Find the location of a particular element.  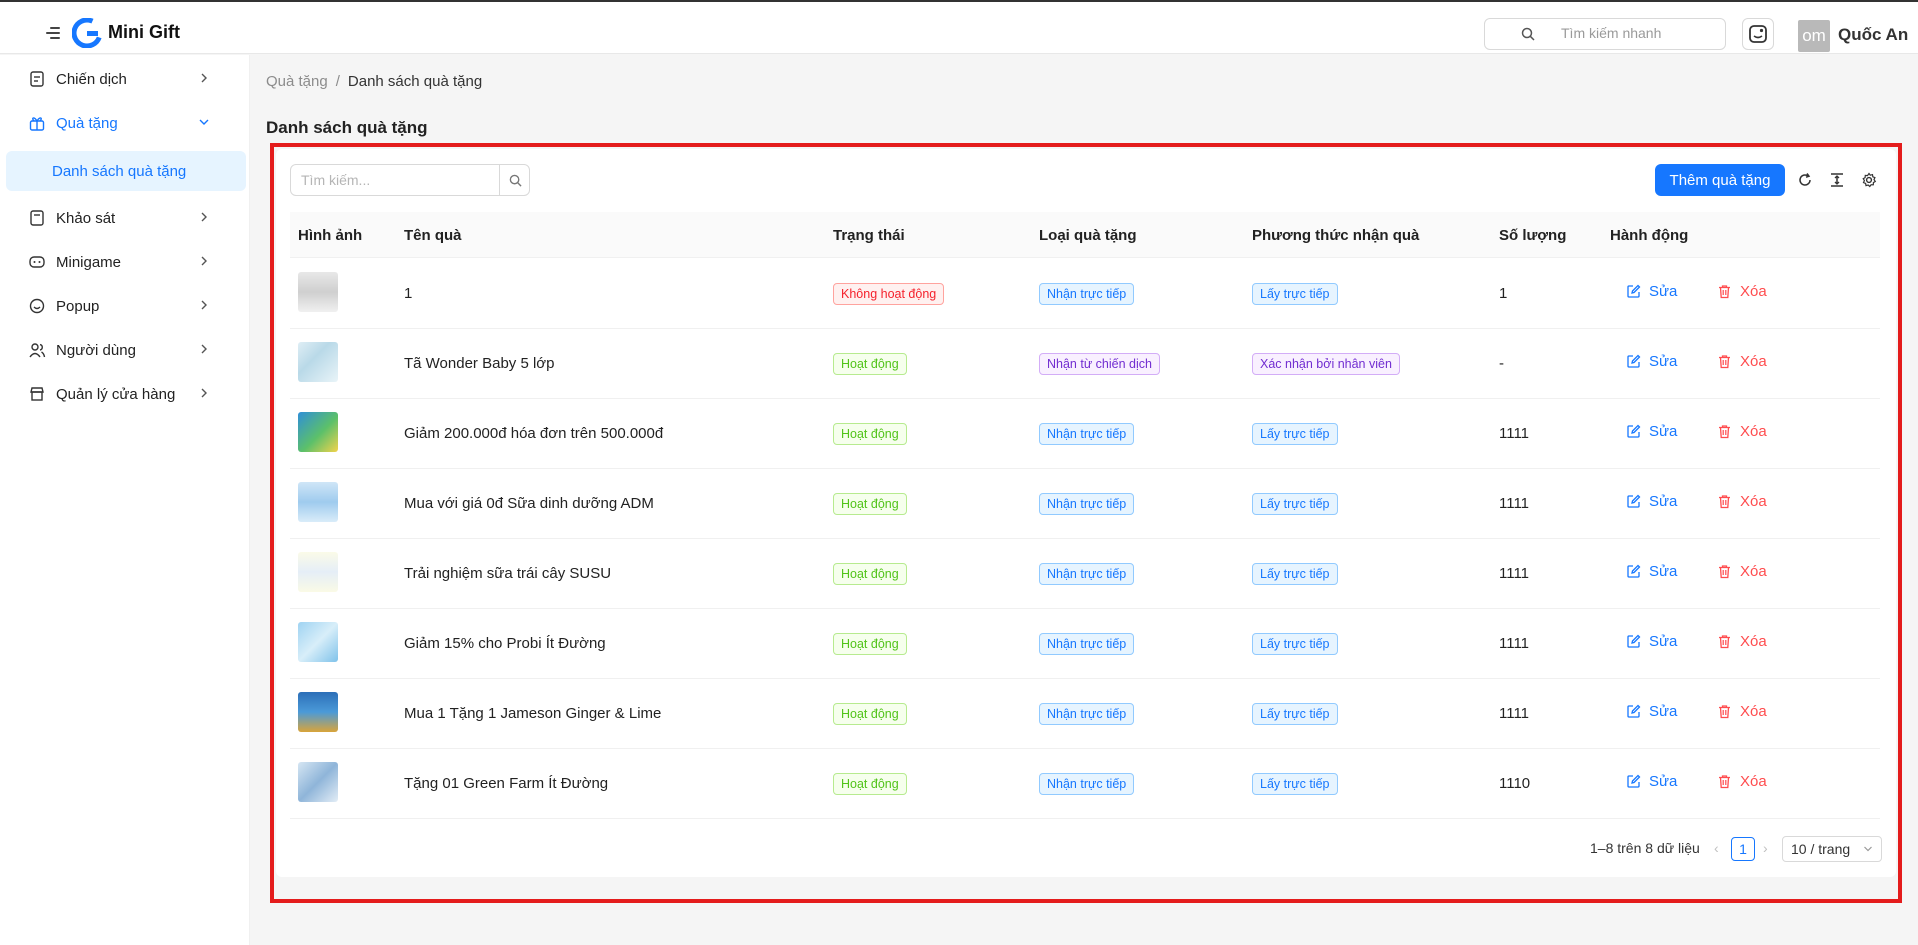

sidebar-item-campaigns: Chiến dịch is located at coordinates (125, 79).